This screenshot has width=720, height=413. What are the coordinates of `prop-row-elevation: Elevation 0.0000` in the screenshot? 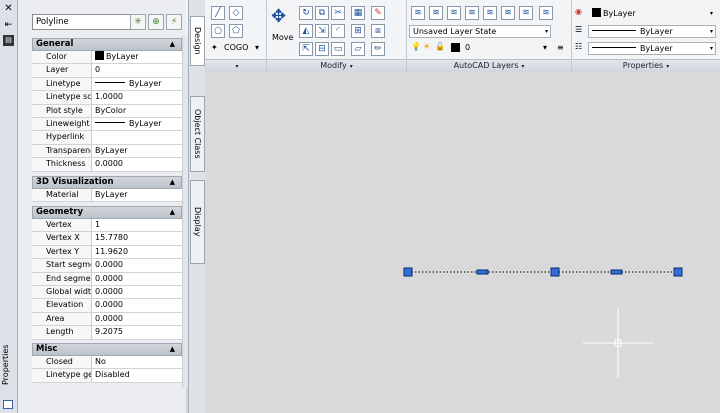 It's located at (107, 306).